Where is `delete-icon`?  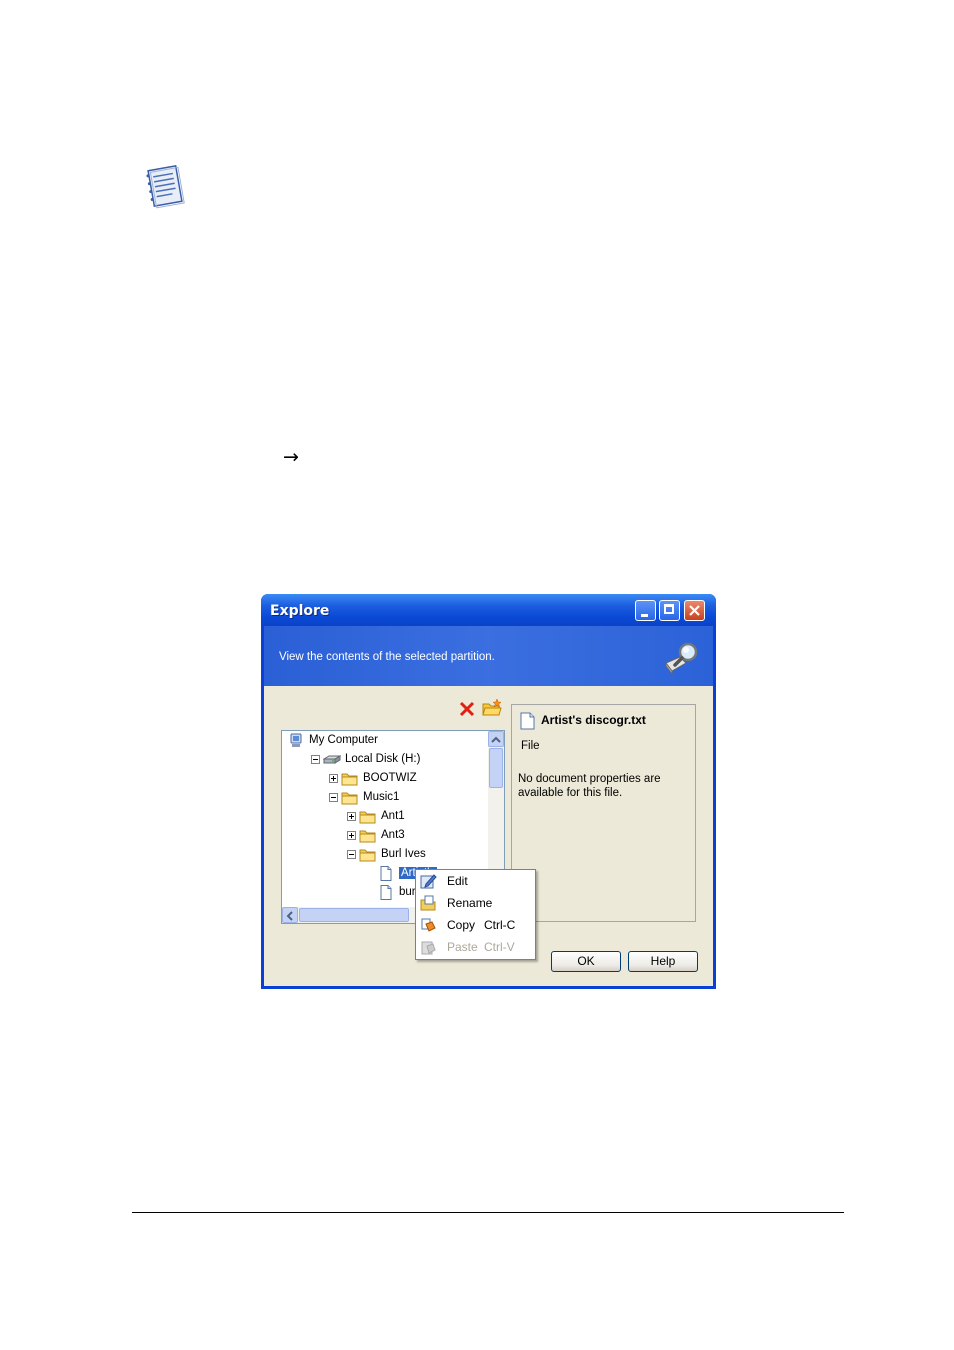
delete-icon is located at coordinates (467, 709).